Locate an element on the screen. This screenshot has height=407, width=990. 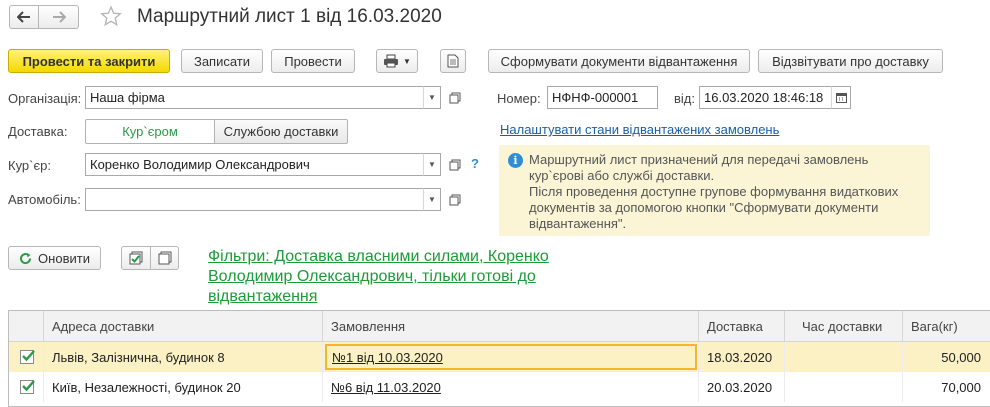
related-documents-button is located at coordinates (453, 61).